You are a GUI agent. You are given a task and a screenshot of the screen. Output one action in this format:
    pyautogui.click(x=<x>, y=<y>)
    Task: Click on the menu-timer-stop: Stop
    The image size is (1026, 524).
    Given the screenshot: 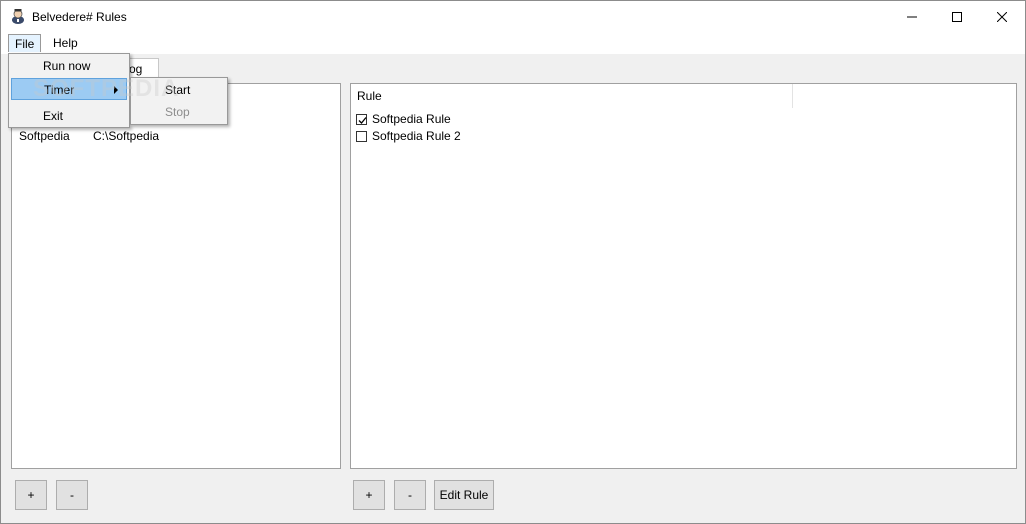 What is the action you would take?
    pyautogui.click(x=177, y=112)
    